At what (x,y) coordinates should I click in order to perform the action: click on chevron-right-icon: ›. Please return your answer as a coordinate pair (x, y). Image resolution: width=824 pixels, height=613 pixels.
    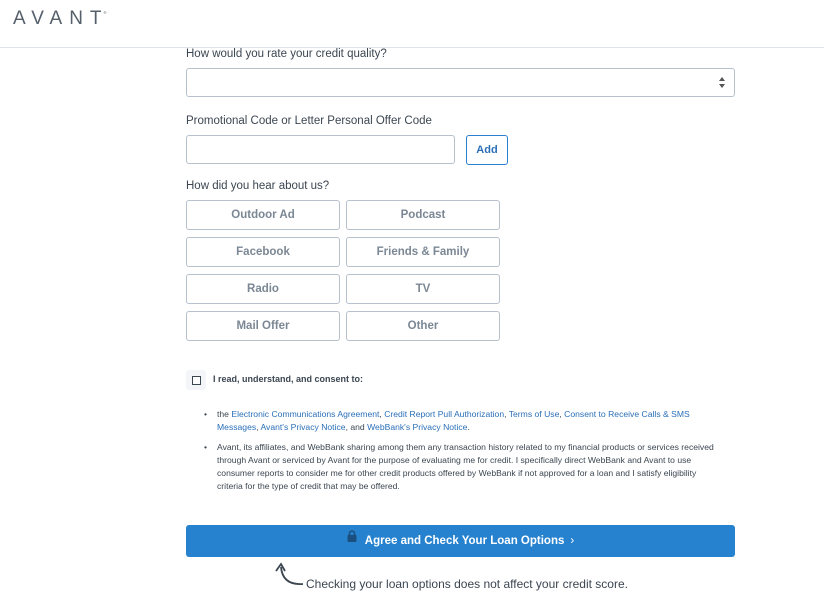
    Looking at the image, I should click on (572, 541).